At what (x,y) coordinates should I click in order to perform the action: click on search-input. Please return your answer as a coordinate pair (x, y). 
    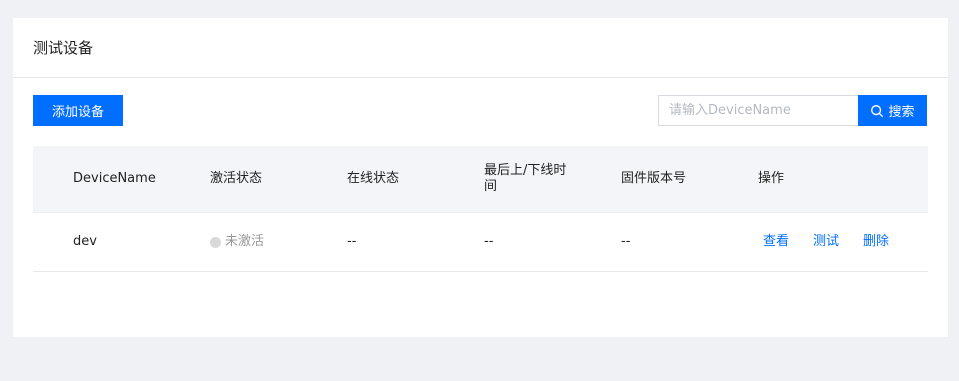
    Looking at the image, I should click on (758, 110).